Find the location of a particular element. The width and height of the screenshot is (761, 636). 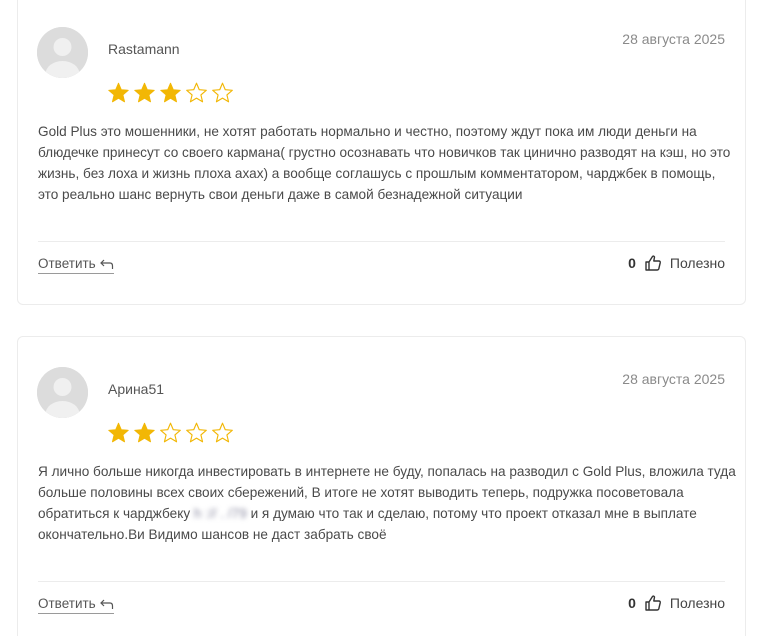

blurred-link: h :// . /79 is located at coordinates (222, 513).